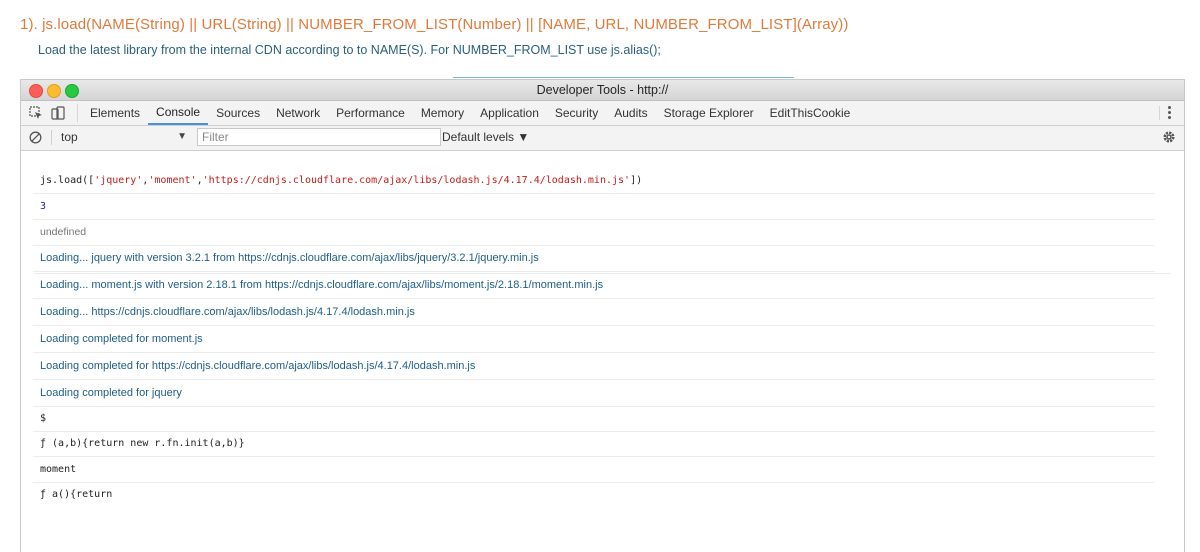  I want to click on tool-icons, so click(49, 113).